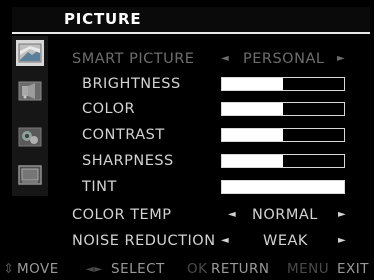 The height and width of the screenshot is (280, 374). I want to click on color-temp-value: NORMAL, so click(285, 215).